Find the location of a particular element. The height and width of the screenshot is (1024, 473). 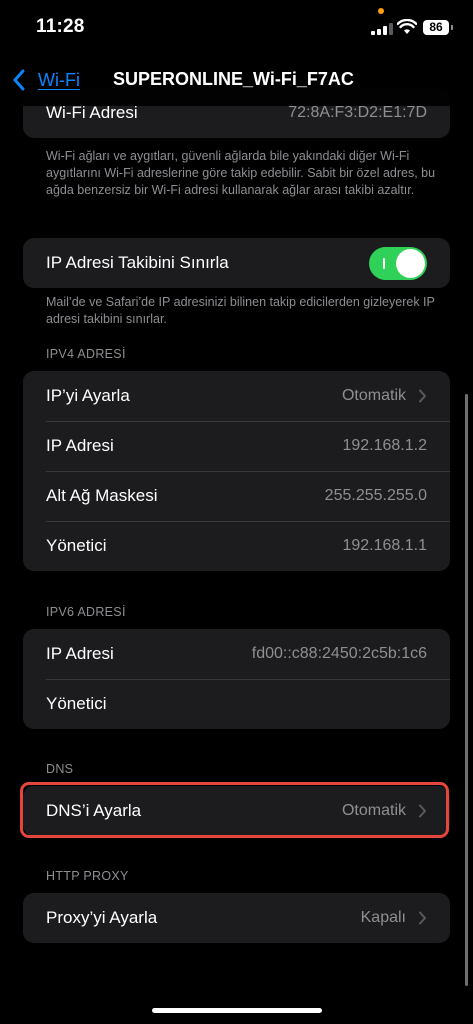

ipv6-router-row: Yönetici is located at coordinates (236, 704).